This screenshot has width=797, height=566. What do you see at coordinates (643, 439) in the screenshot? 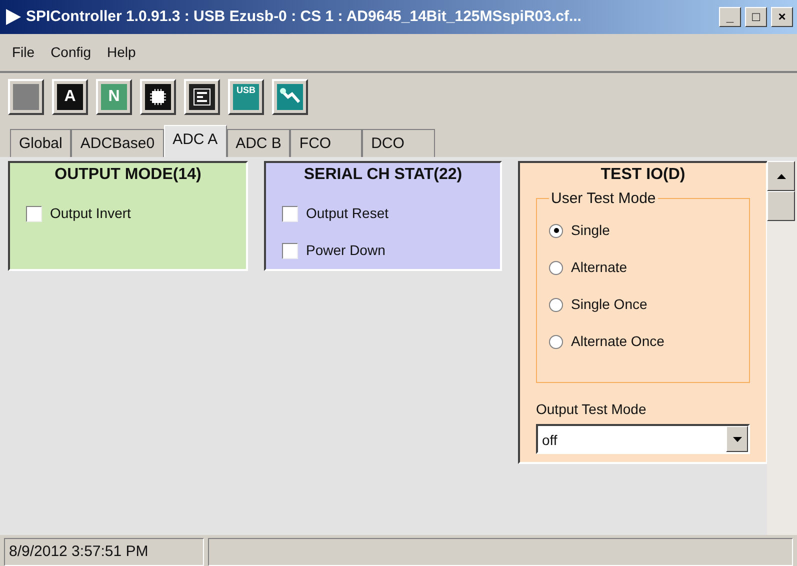
I see `dropdown: off` at bounding box center [643, 439].